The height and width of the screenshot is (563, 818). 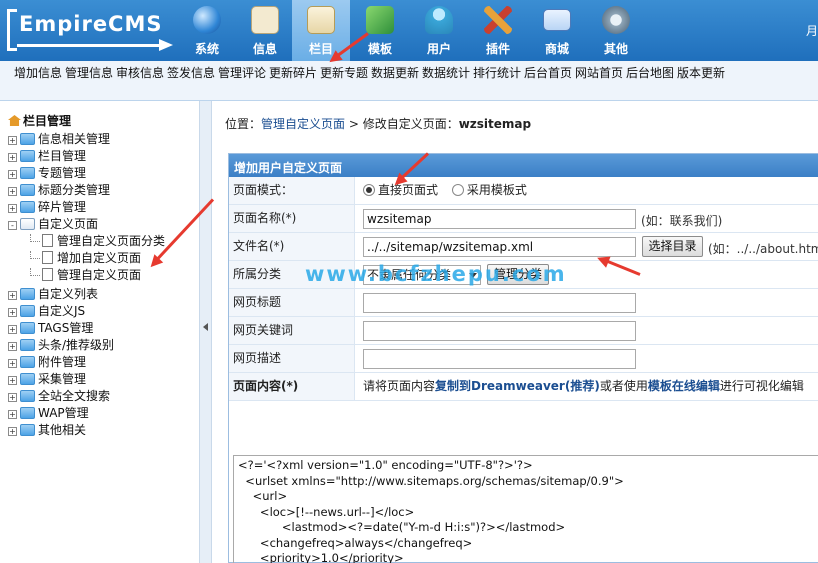 I want to click on tree-item-custom-js: + 自定义JS, so click(x=46, y=310).